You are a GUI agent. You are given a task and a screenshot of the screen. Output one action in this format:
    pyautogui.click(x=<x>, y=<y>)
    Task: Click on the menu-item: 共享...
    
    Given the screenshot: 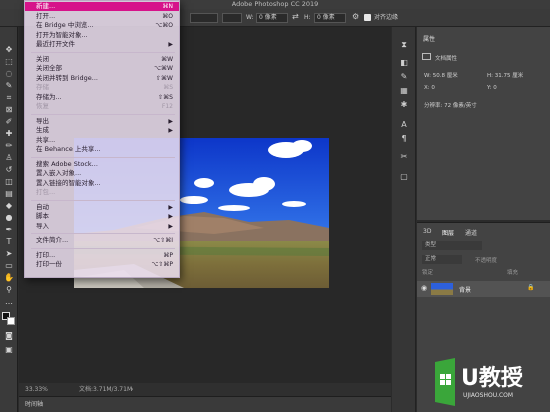 What is the action you would take?
    pyautogui.click(x=102, y=140)
    